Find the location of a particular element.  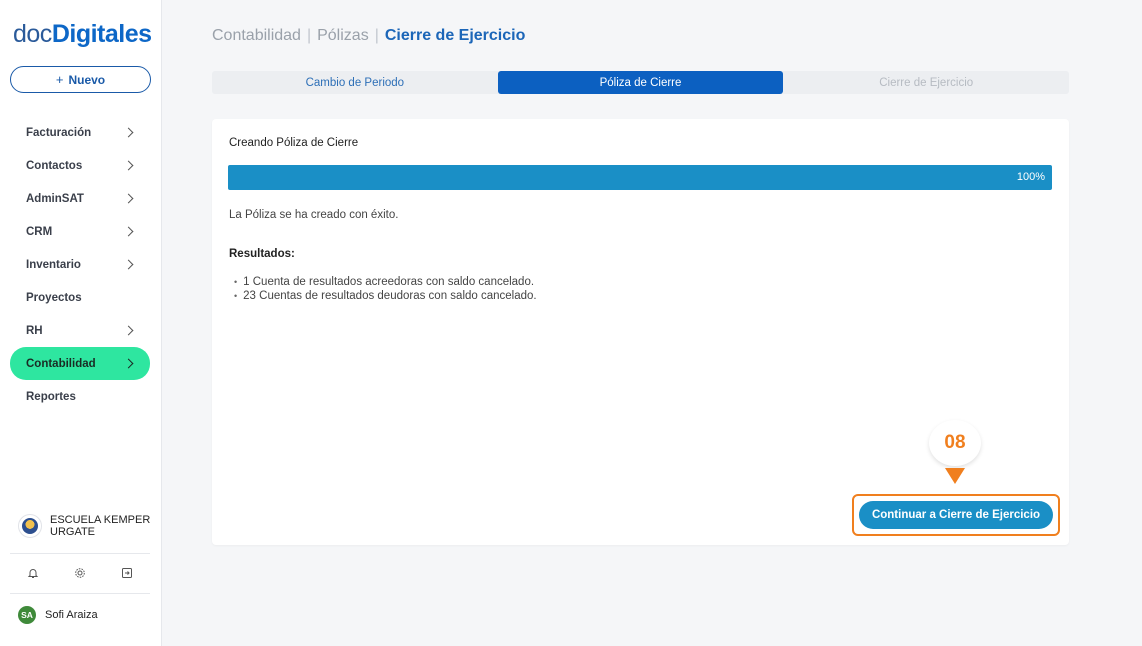

sidebar-item-label: CRM is located at coordinates (39, 231).